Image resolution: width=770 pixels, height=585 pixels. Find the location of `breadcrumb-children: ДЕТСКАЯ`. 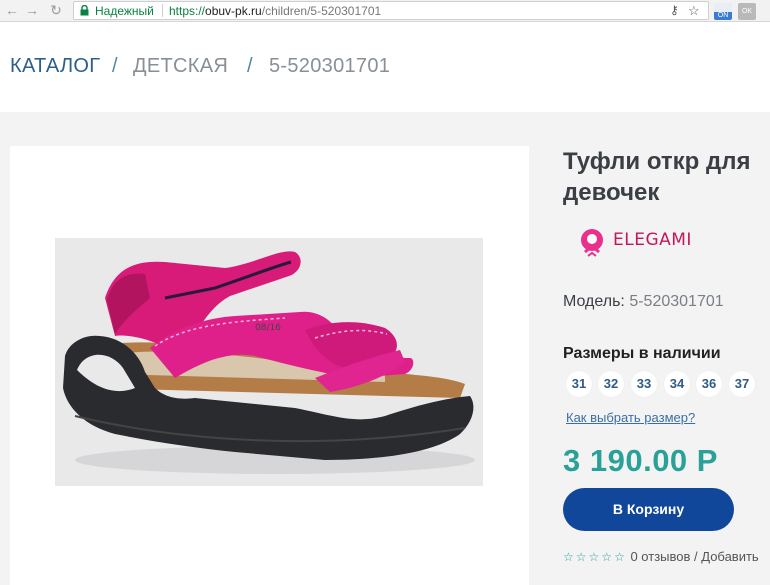

breadcrumb-children: ДЕТСКАЯ is located at coordinates (180, 66).